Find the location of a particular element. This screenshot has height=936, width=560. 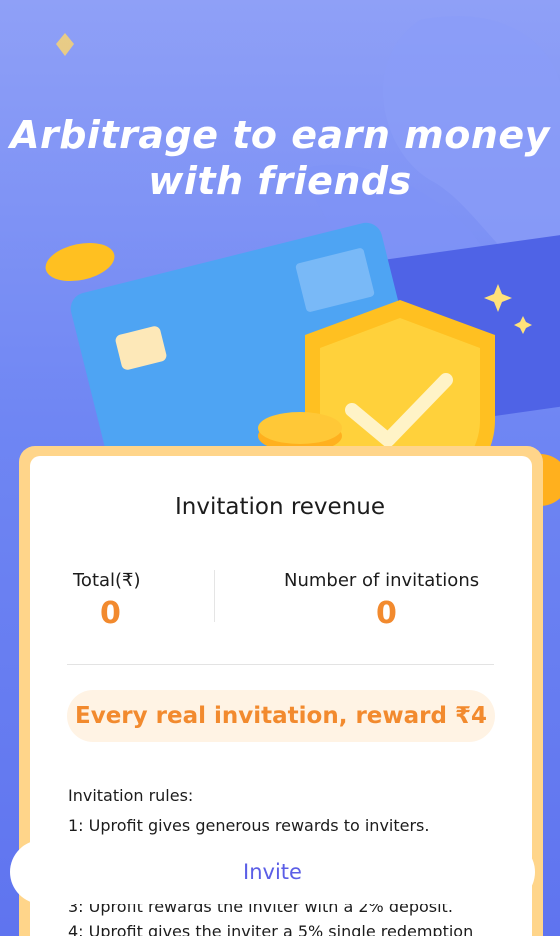

total-label: Total(₹) is located at coordinates (107, 580).